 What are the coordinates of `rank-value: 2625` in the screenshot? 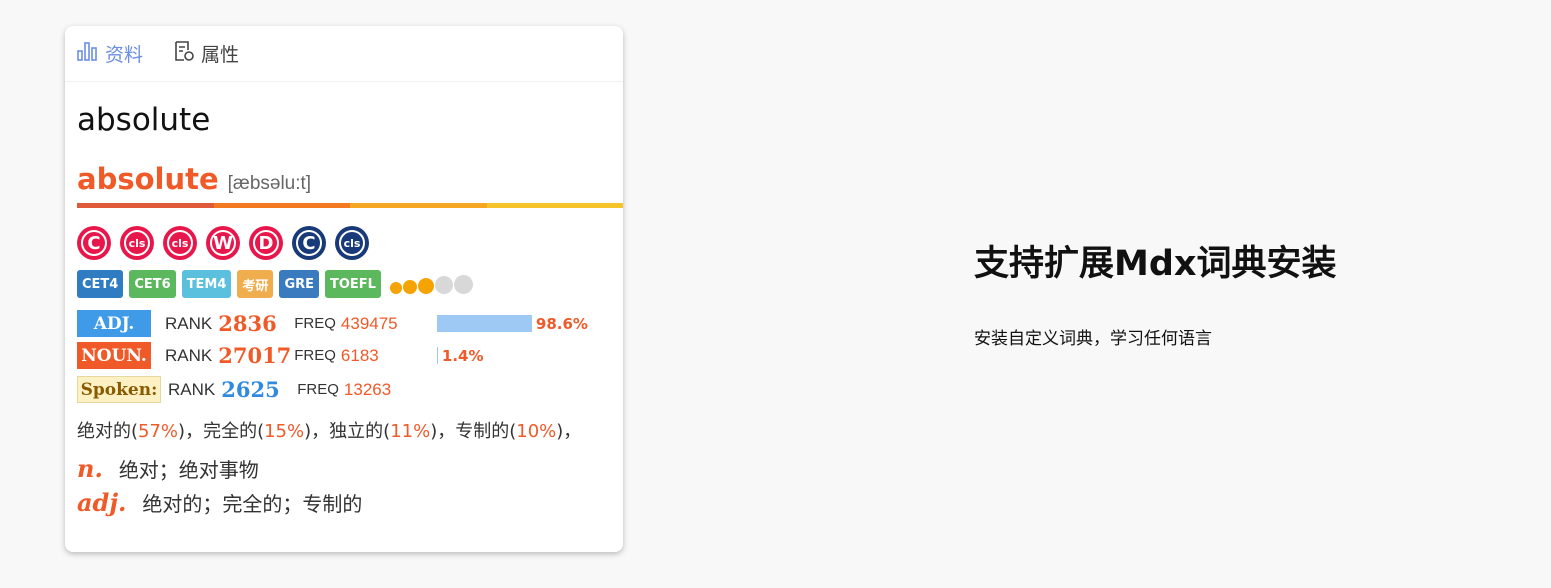 It's located at (250, 389).